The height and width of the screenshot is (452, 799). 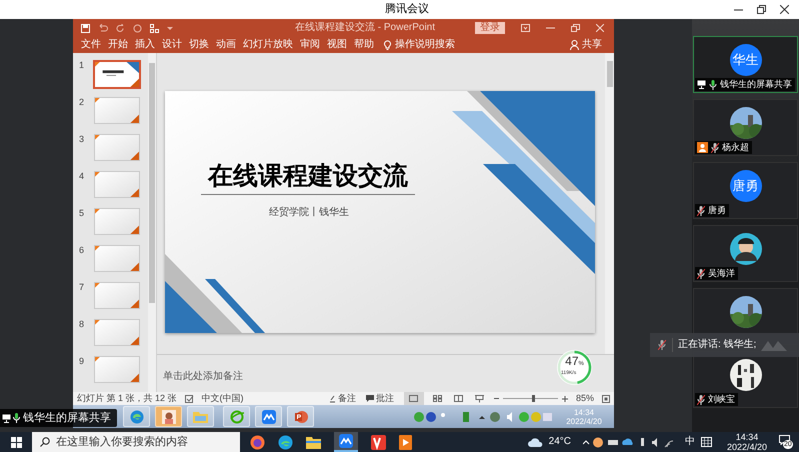 I want to click on undo-icon, so click(x=103, y=28).